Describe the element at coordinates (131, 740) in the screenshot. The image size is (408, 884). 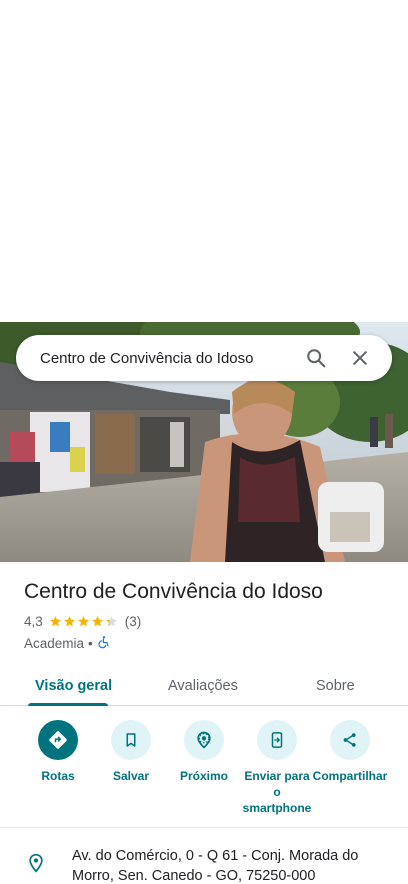
I see `bookmark-icon` at that location.